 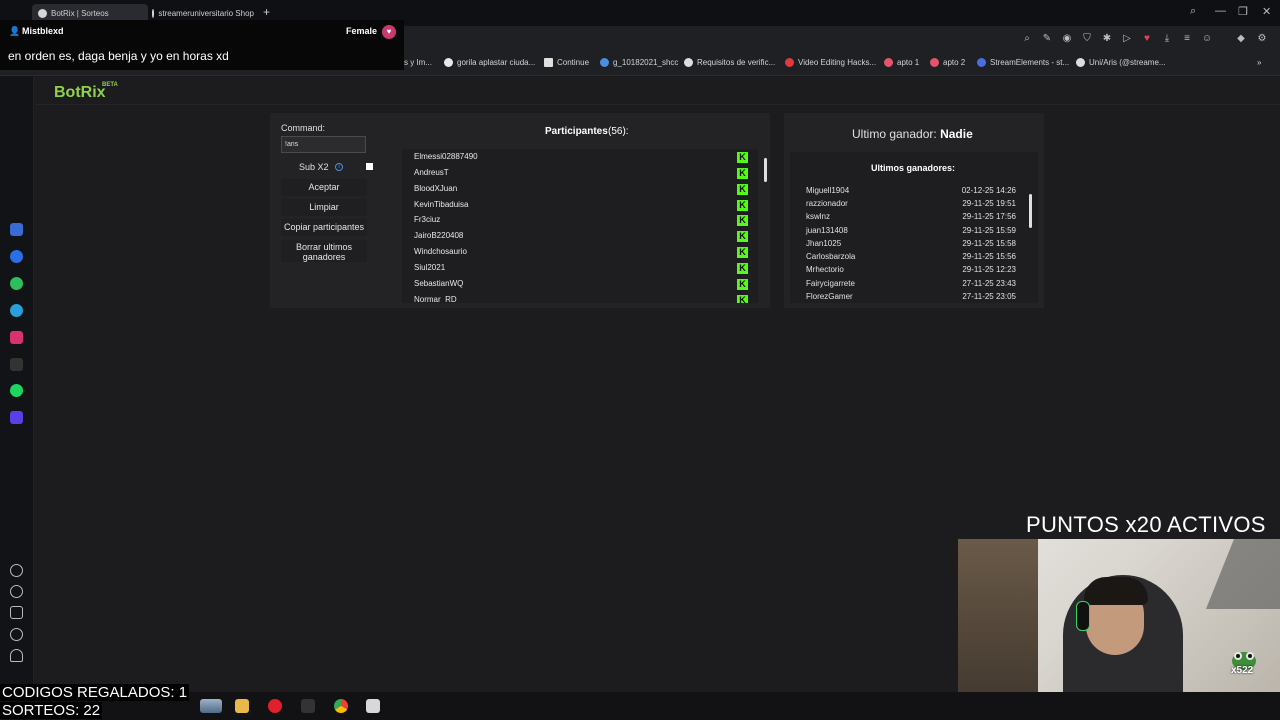 What do you see at coordinates (888, 62) in the screenshot?
I see `airbnb-icon` at bounding box center [888, 62].